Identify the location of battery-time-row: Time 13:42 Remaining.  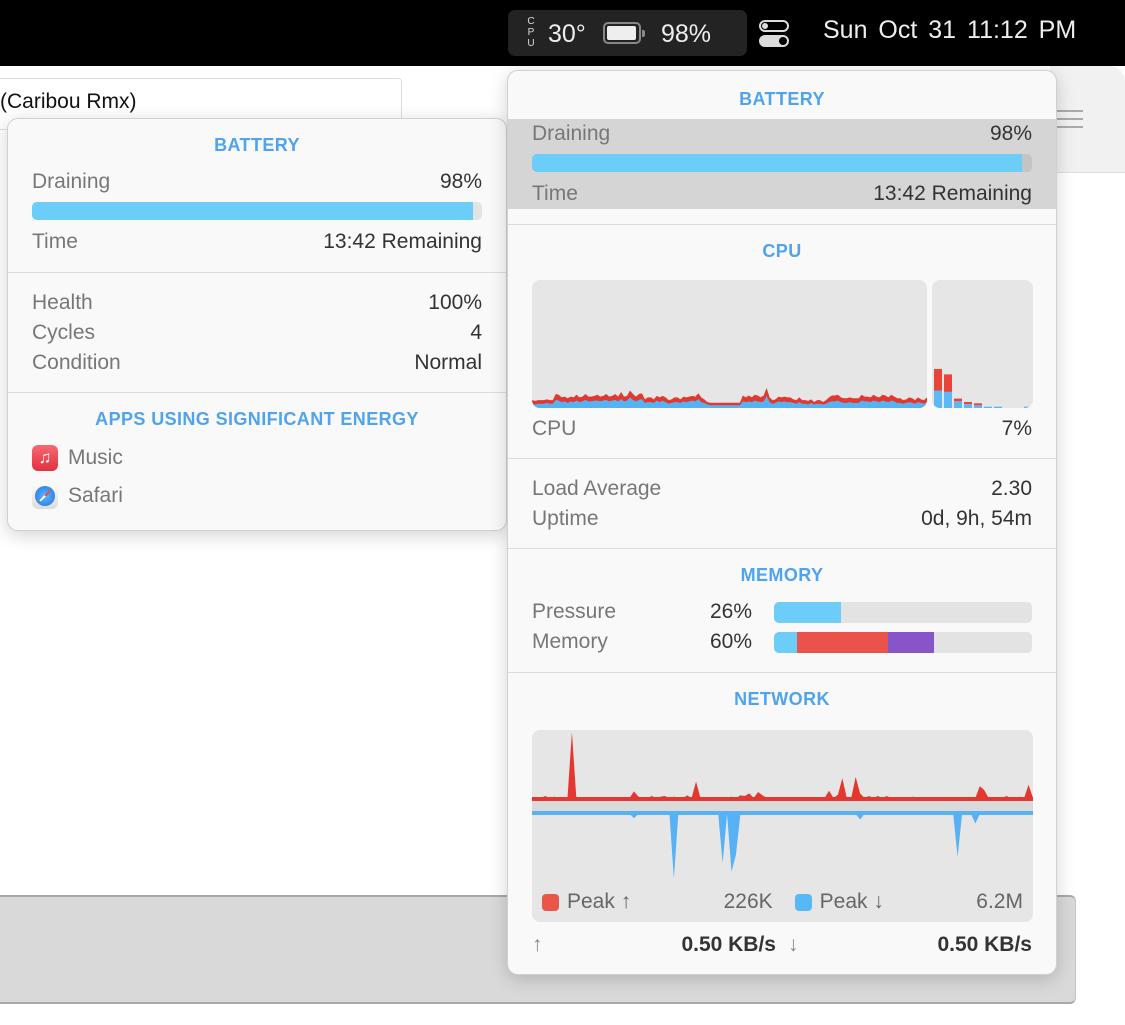
(257, 242).